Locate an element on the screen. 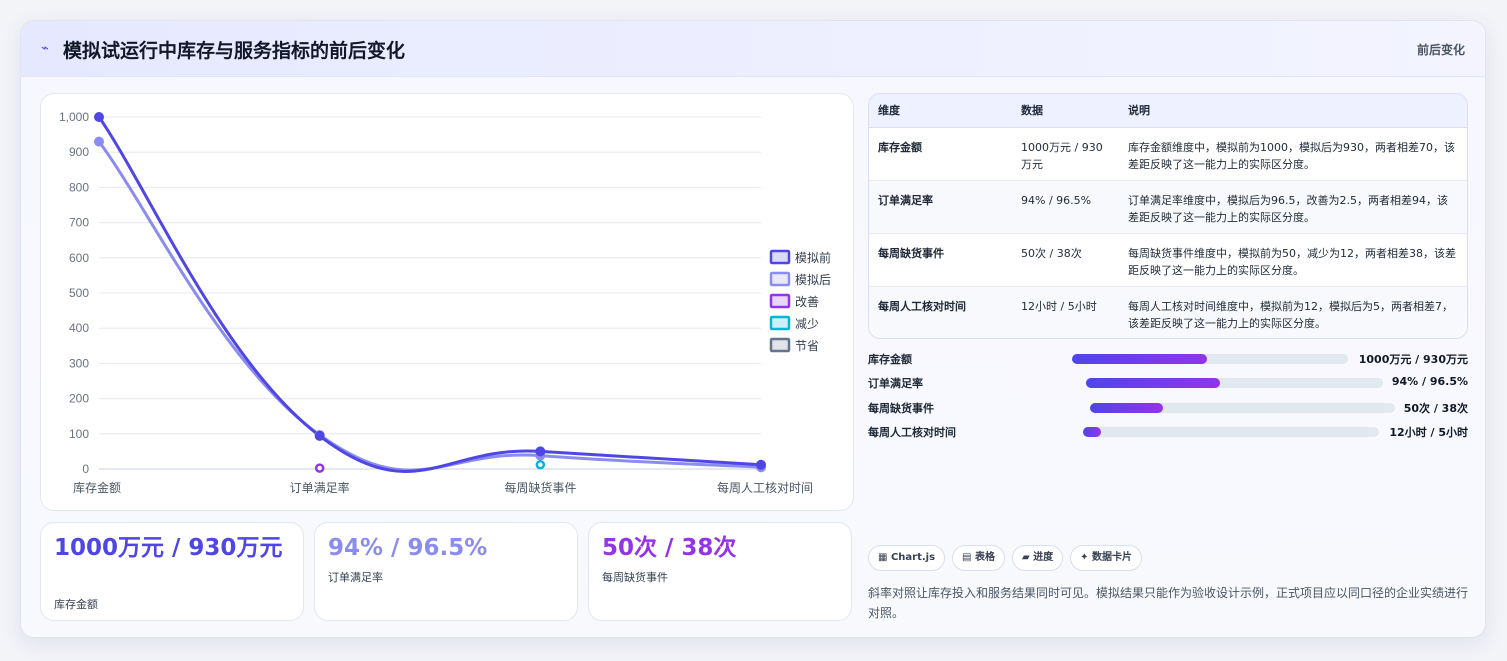 The width and height of the screenshot is (1507, 661). stat-label: 订单满足率 is located at coordinates (355, 577).